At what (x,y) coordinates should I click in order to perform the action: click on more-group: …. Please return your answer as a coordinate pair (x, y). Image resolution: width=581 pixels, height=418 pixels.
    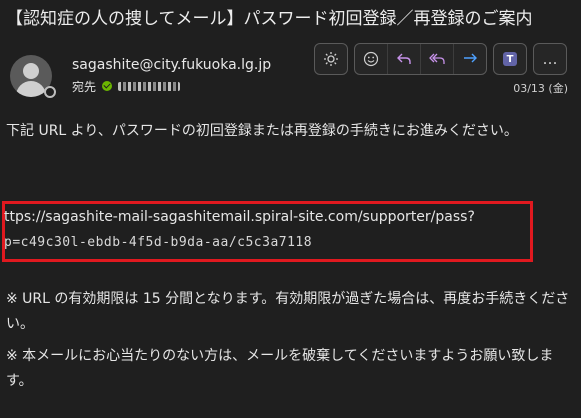
    Looking at the image, I should click on (550, 59).